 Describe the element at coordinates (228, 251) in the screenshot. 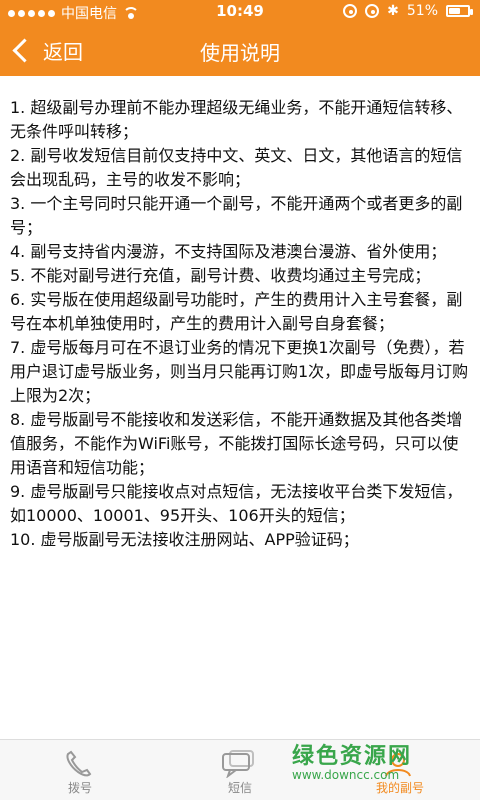

I see `rule-item: 4. 副号支持省内漫游，不支持国际及港澳台漫游、省外使用；` at that location.